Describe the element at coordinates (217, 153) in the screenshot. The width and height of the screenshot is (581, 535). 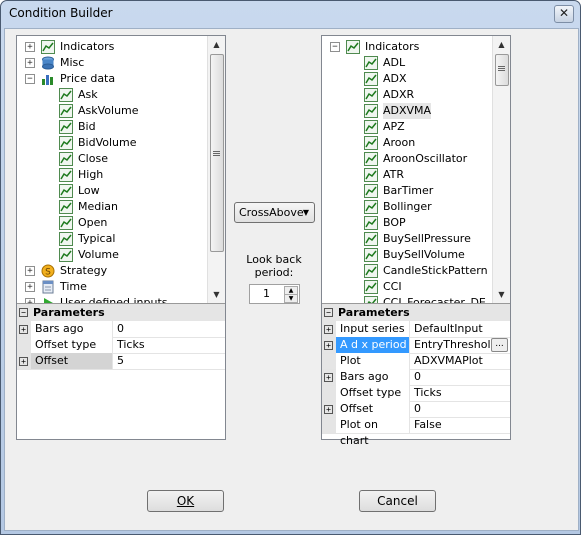
I see `left-scroll-thumb` at that location.